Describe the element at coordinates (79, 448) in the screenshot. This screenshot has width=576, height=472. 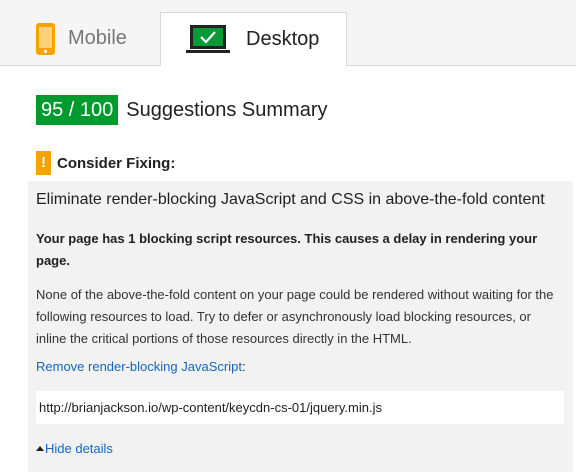
I see `hide-details-label: Hide details` at that location.